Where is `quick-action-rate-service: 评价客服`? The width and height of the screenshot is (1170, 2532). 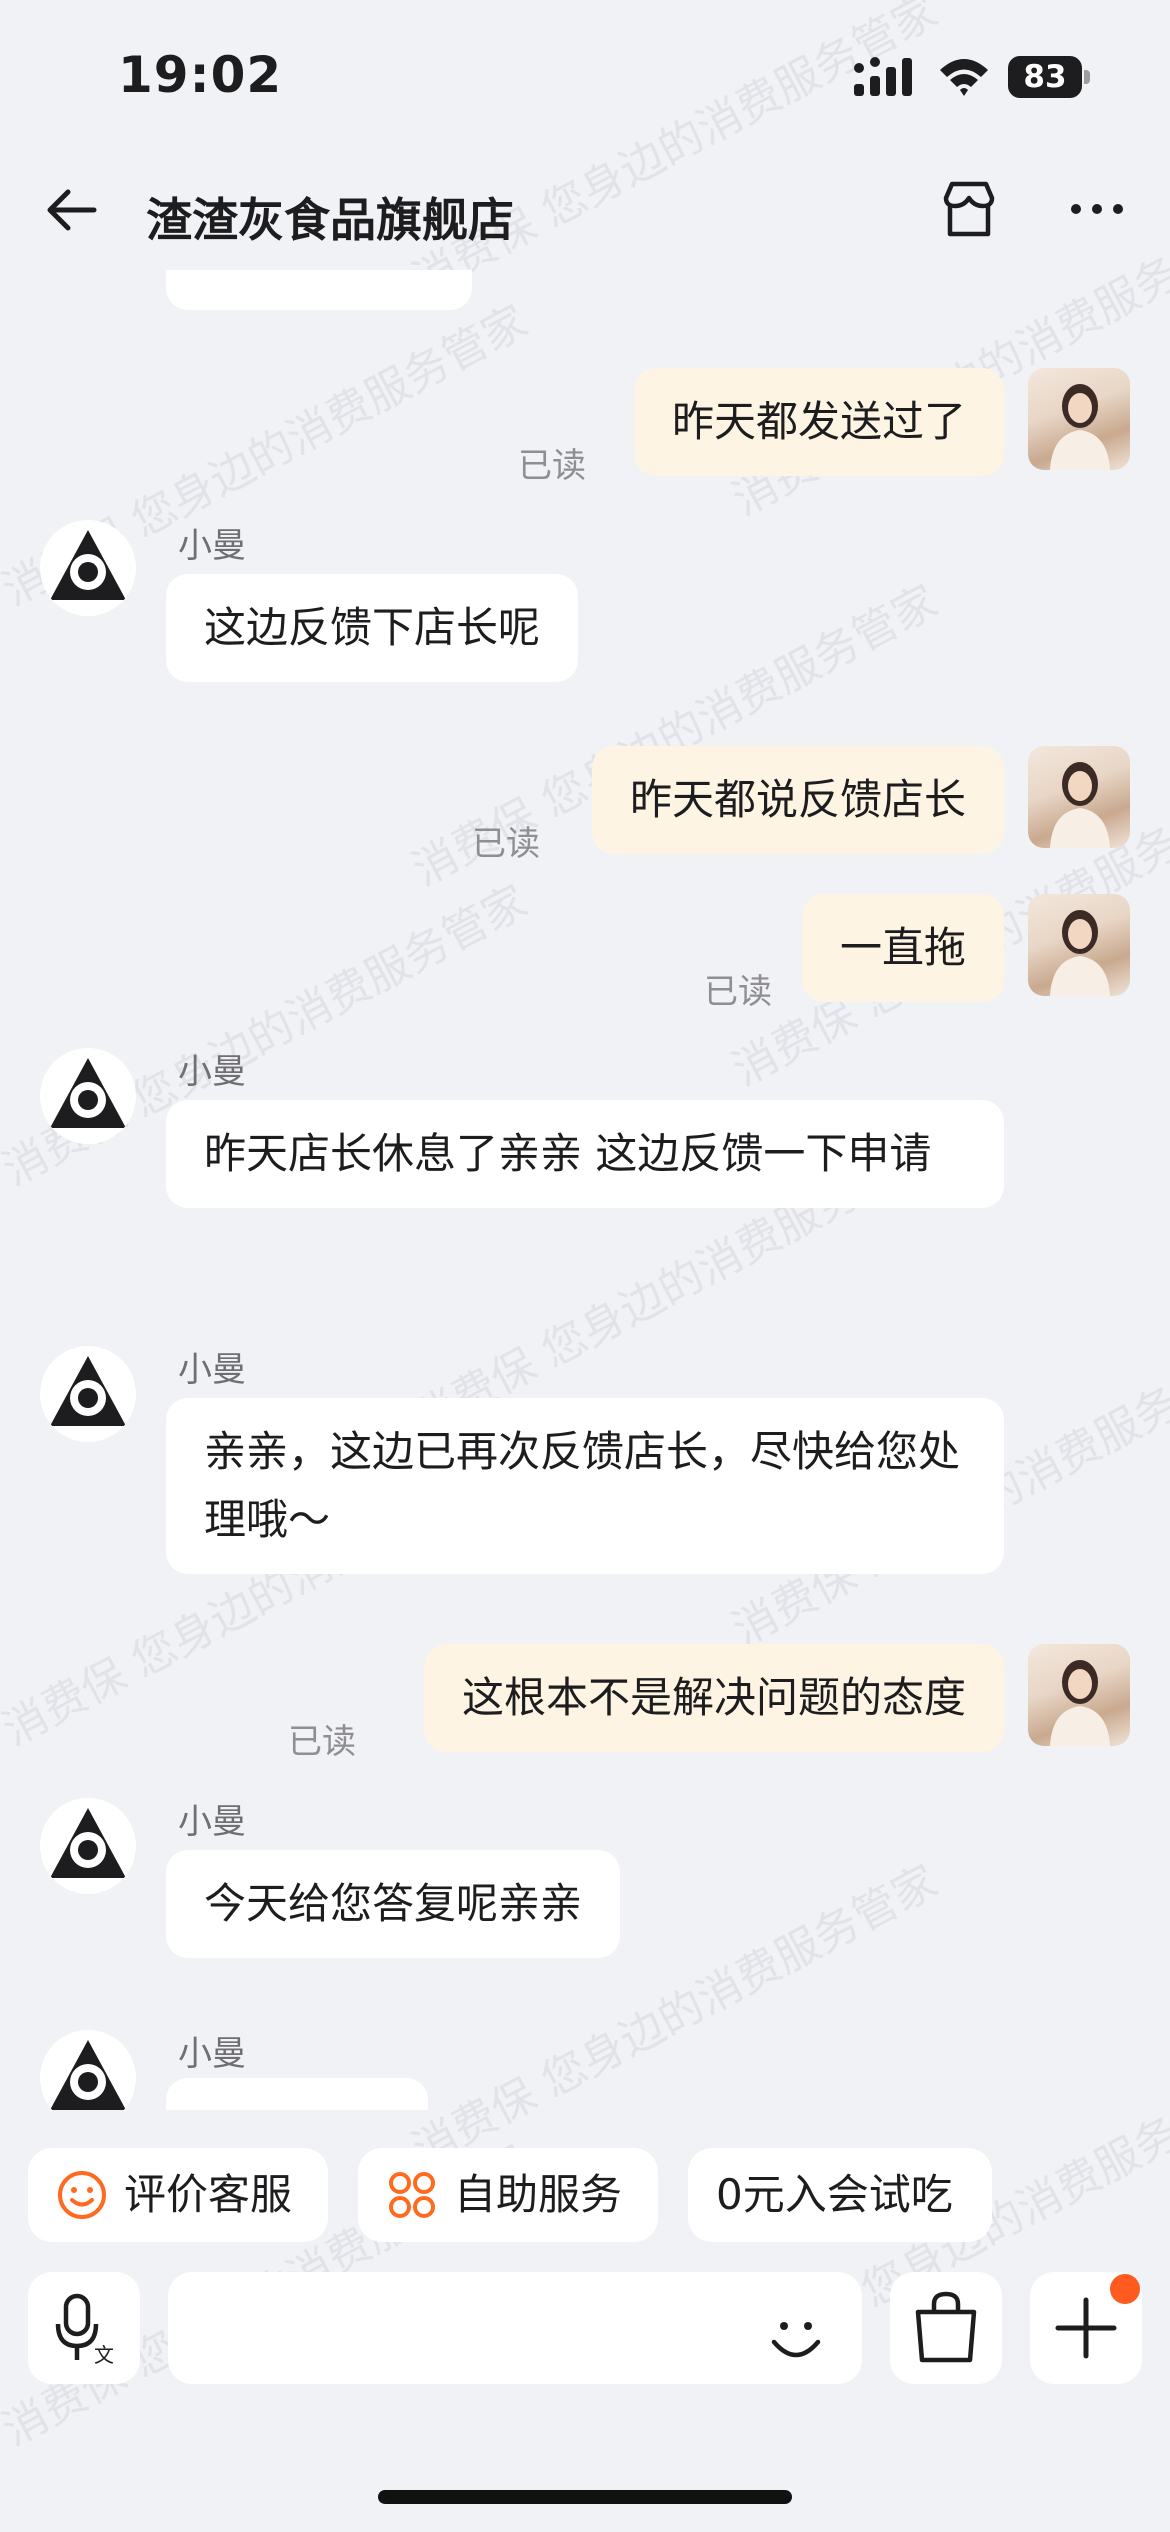
quick-action-rate-service: 评价客服 is located at coordinates (178, 2195).